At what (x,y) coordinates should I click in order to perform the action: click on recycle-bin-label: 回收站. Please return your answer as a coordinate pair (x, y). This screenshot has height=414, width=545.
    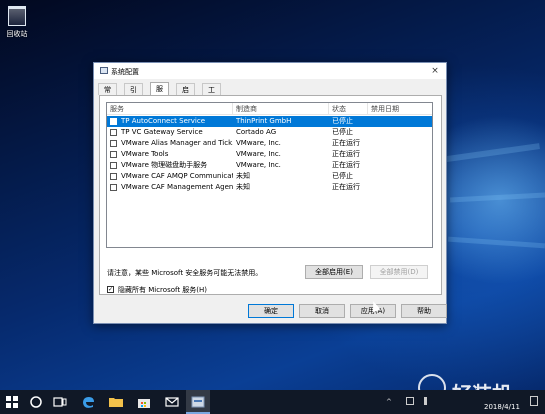
    Looking at the image, I should click on (17, 34).